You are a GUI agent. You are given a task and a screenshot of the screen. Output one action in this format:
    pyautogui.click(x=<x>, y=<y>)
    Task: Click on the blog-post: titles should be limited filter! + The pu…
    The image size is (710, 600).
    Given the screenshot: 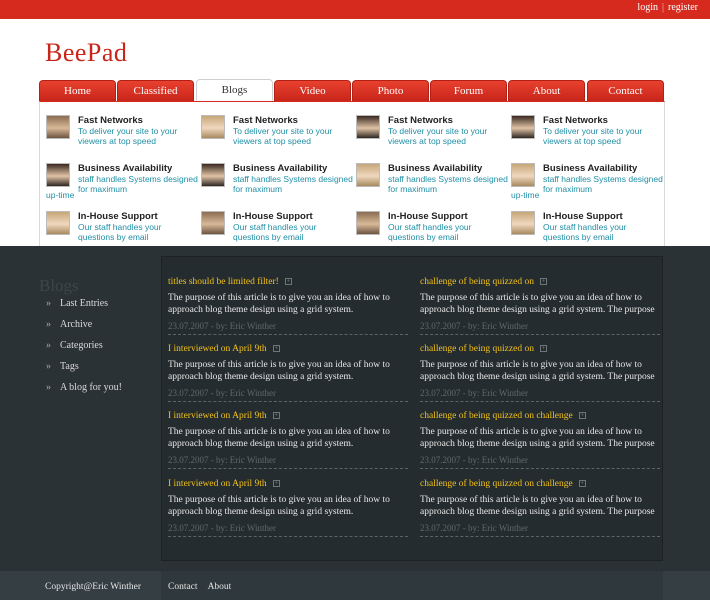 What is the action you would take?
    pyautogui.click(x=288, y=306)
    